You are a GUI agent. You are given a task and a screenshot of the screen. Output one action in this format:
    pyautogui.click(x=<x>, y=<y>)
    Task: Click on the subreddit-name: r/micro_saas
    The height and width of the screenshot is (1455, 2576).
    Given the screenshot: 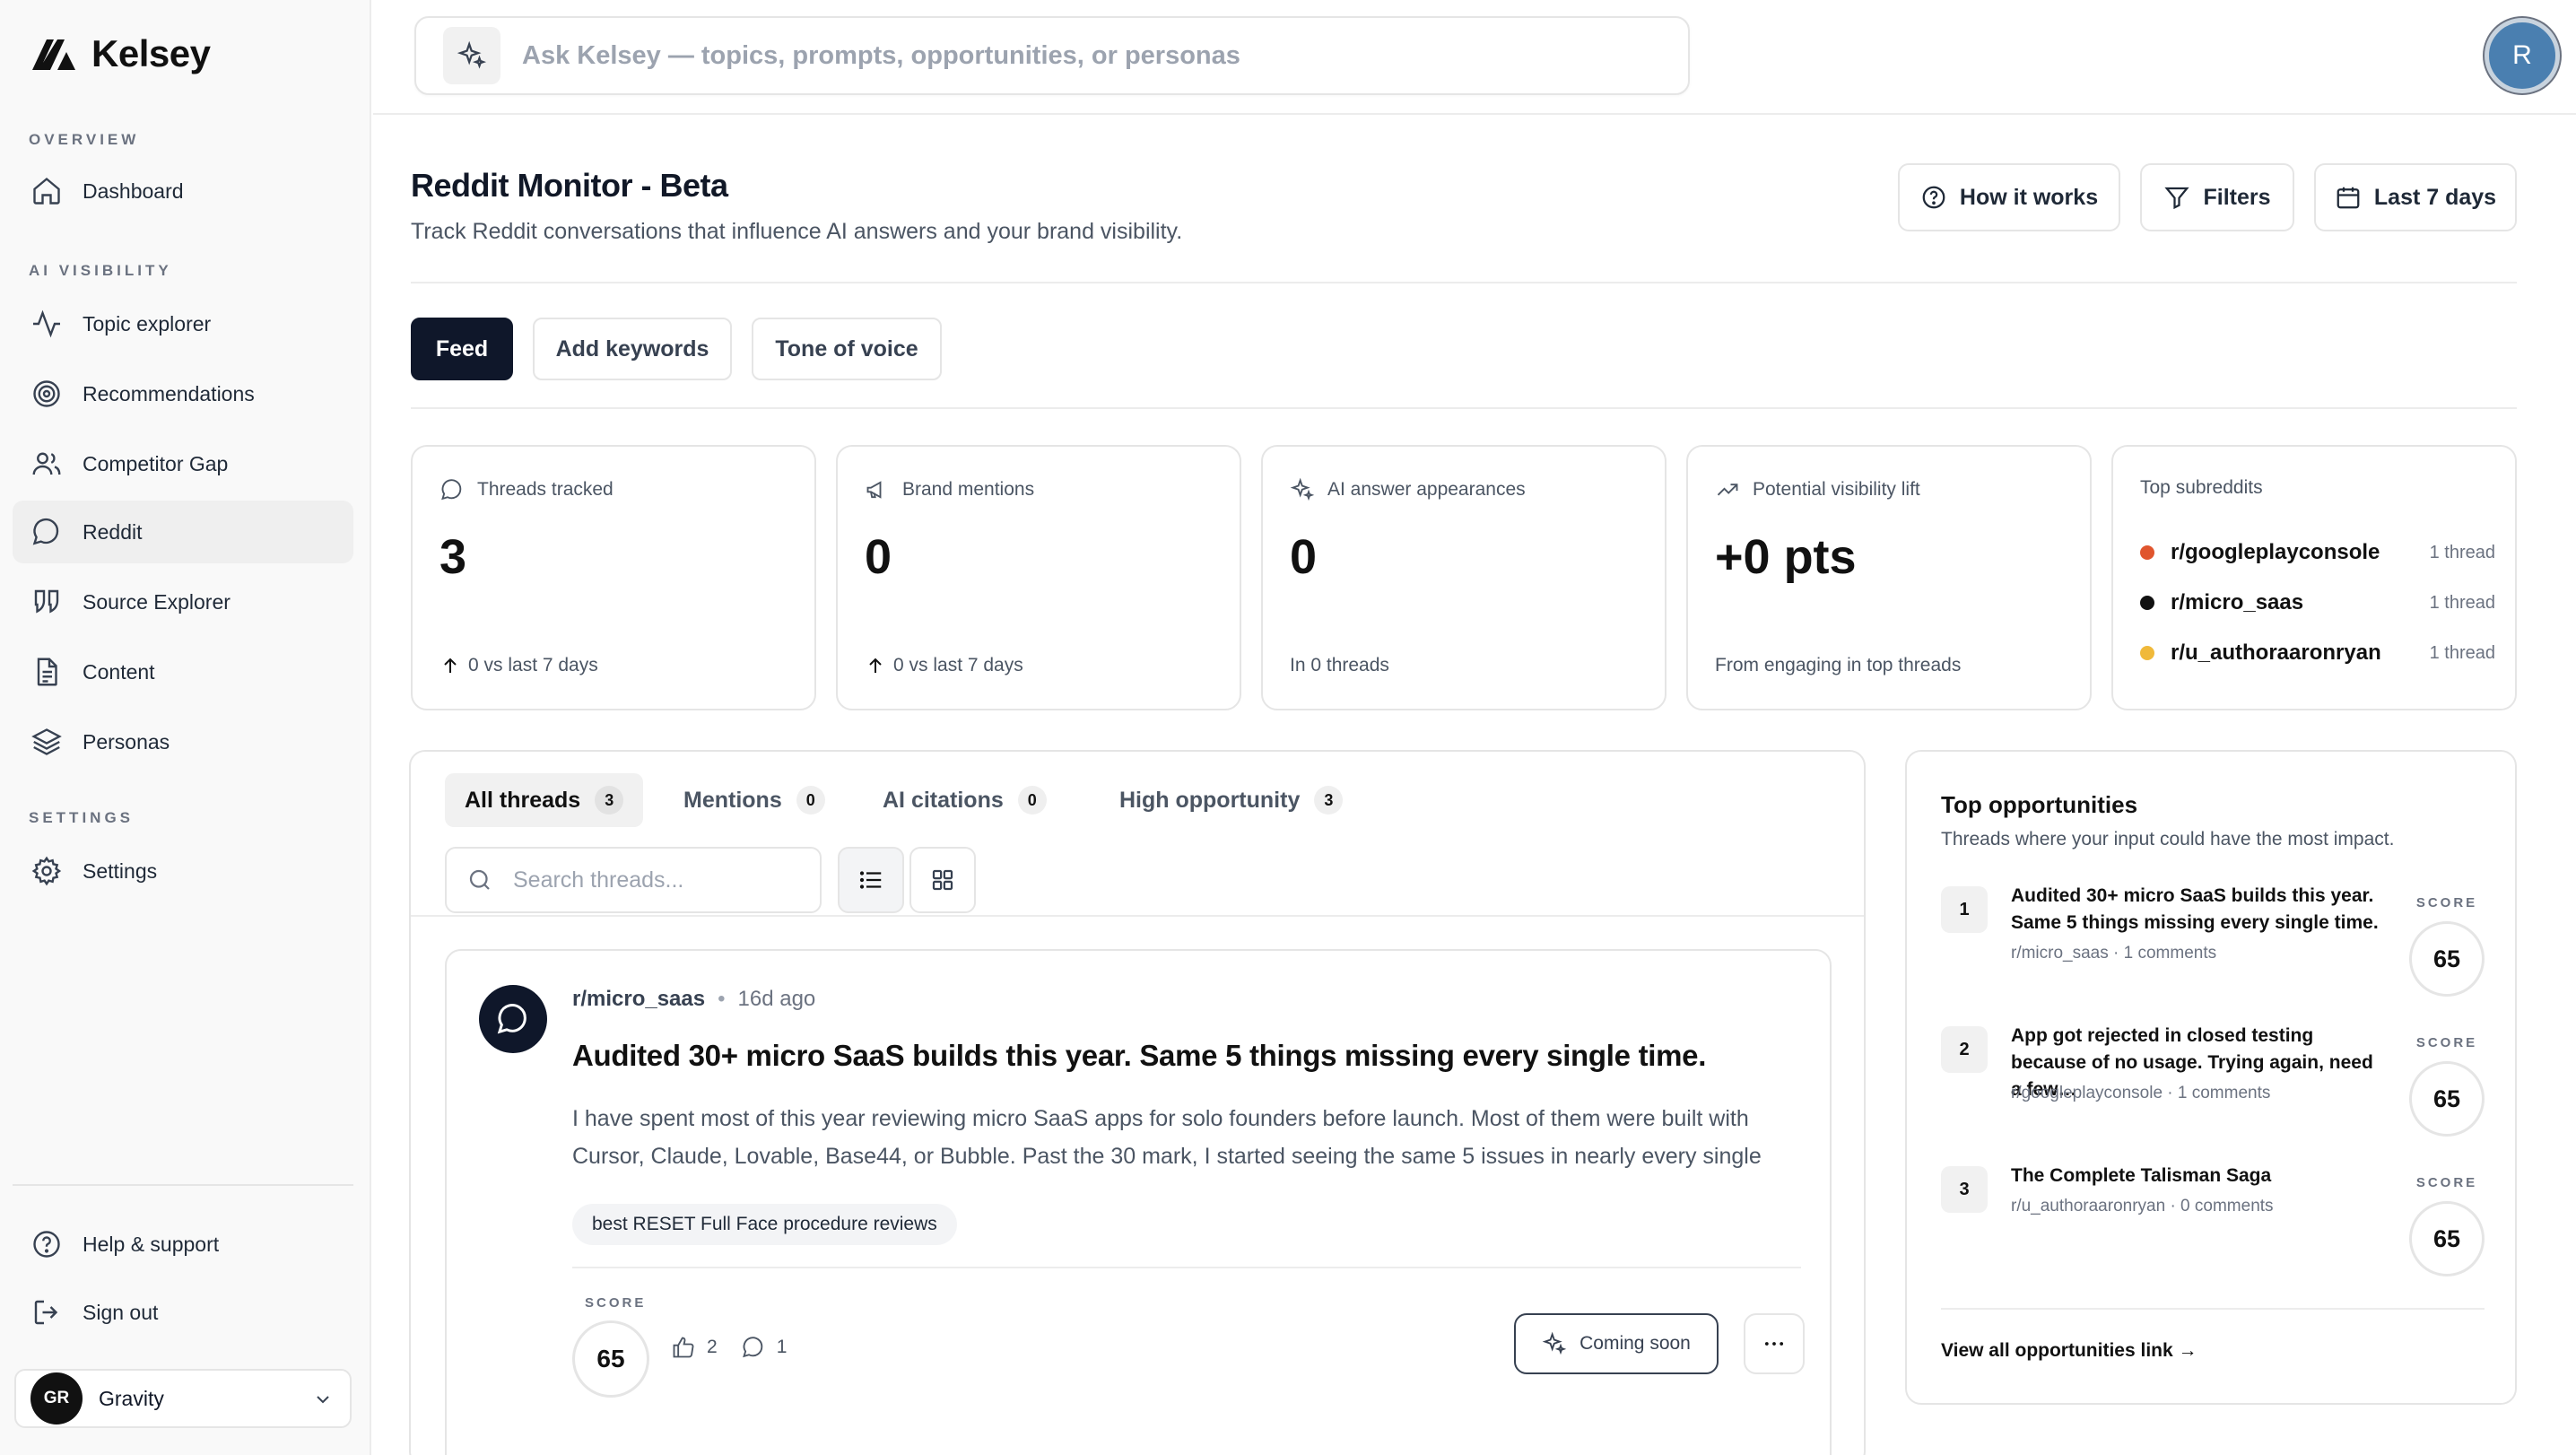 What is the action you would take?
    pyautogui.click(x=2237, y=602)
    